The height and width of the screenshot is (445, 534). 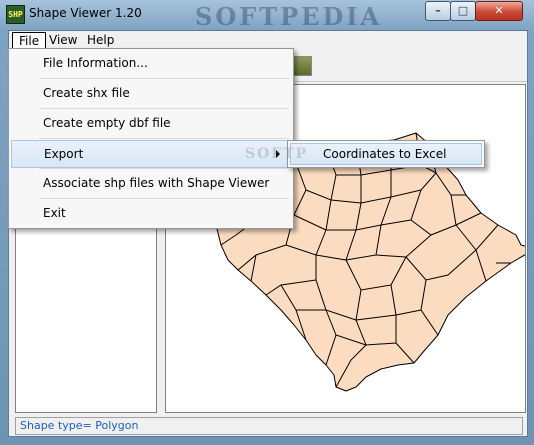 I want to click on menu-item-create-dbf: Create empty dbf file, so click(x=151, y=123).